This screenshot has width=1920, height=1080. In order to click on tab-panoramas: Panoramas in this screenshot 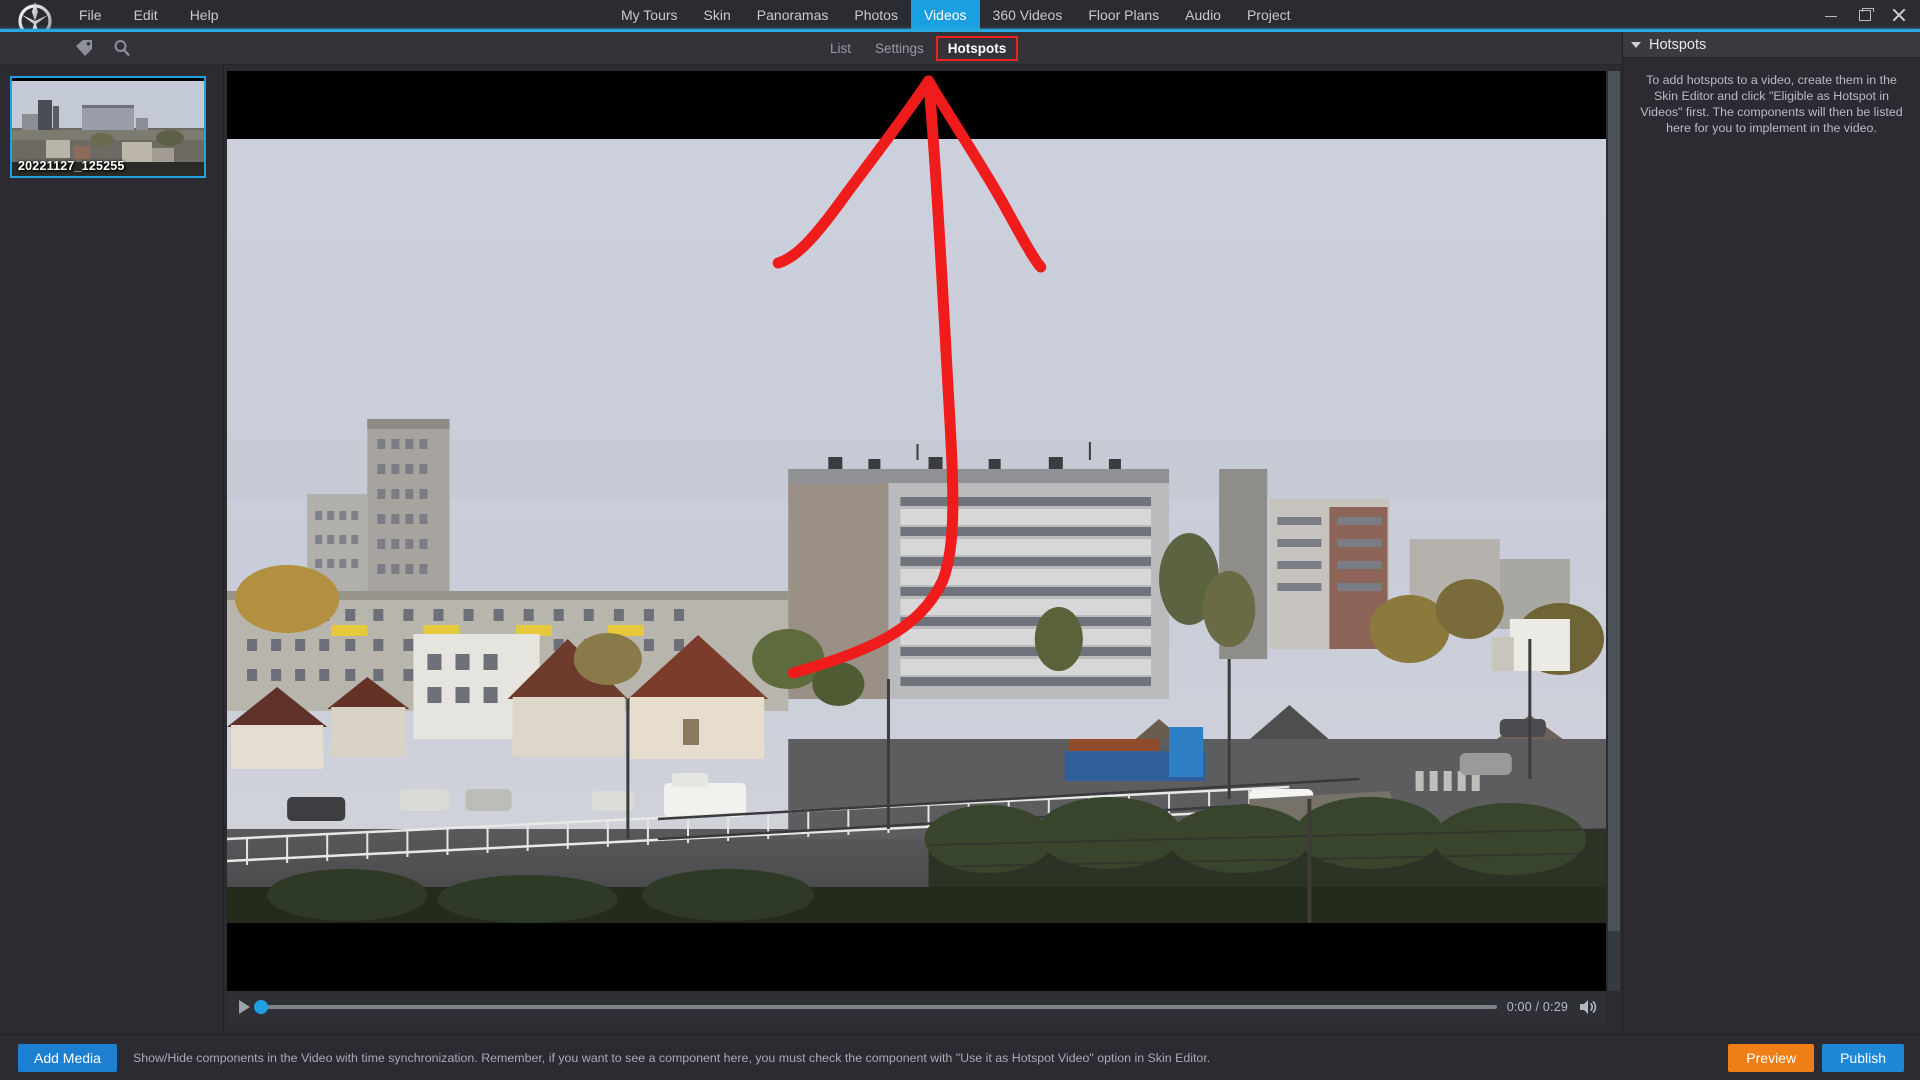, I will do `click(793, 14)`.